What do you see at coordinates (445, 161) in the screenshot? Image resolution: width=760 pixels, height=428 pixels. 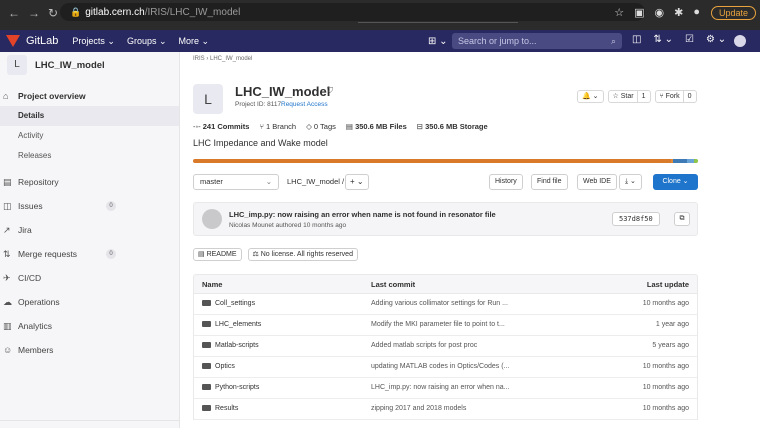 I see `language-bar` at bounding box center [445, 161].